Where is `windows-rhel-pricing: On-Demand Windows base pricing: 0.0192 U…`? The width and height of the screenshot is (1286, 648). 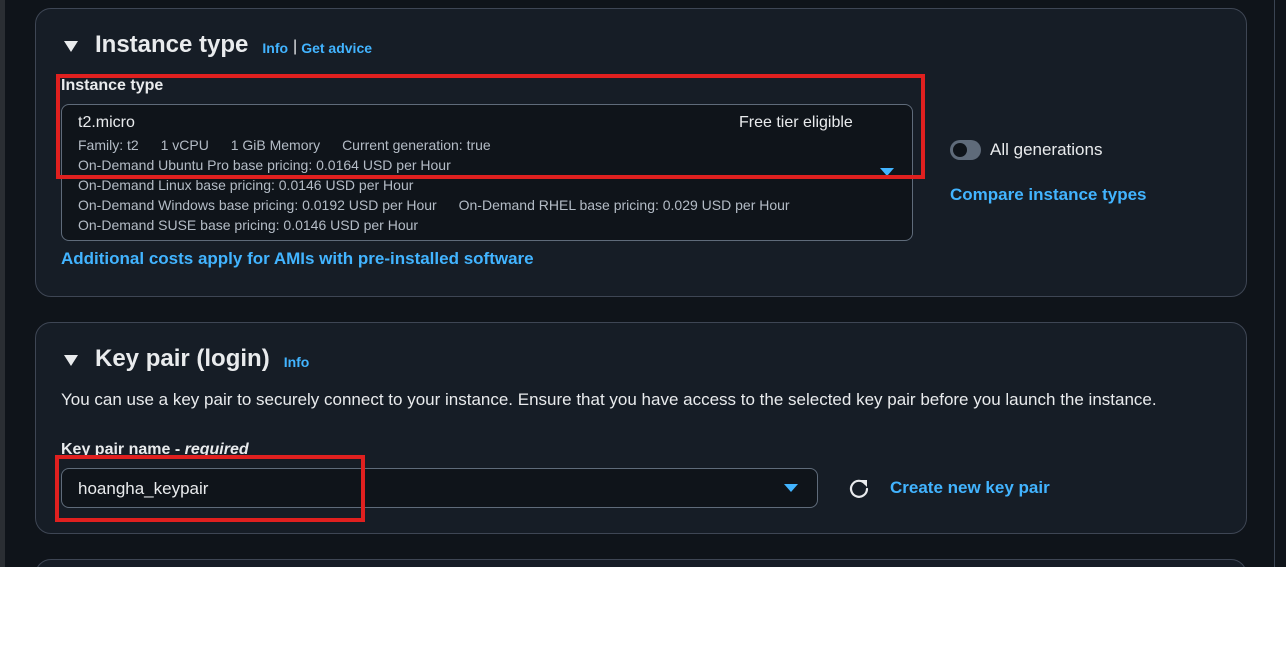 windows-rhel-pricing: On-Demand Windows base pricing: 0.0192 U… is located at coordinates (443, 205).